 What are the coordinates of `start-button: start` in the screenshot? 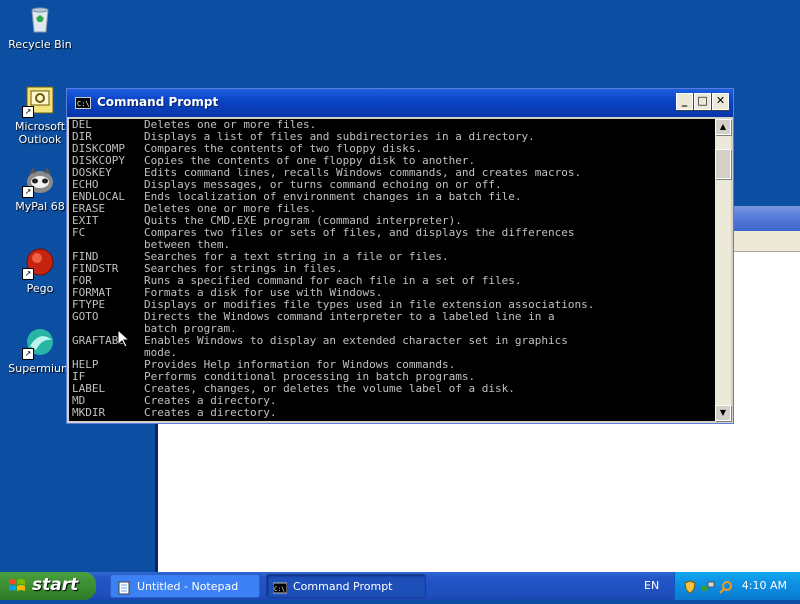 It's located at (48, 586).